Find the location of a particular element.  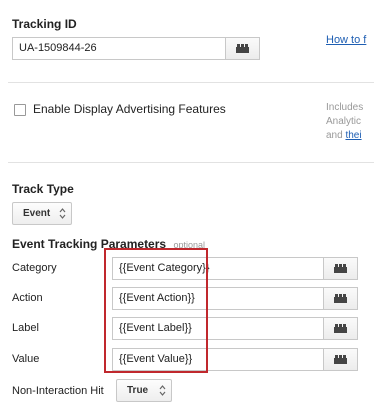

action-label: Action is located at coordinates (27, 298).